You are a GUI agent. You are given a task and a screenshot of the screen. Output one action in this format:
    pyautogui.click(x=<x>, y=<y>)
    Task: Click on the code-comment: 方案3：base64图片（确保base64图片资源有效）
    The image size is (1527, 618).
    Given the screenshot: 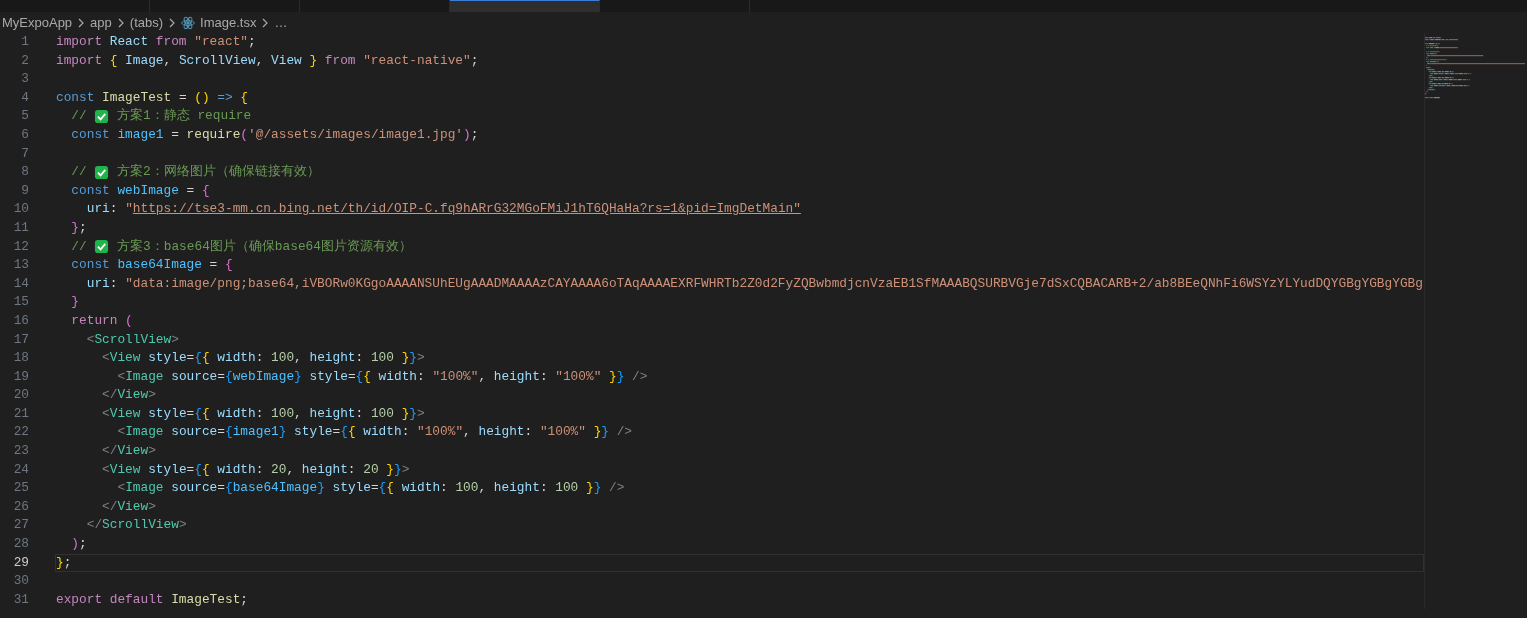 What is the action you would take?
    pyautogui.click(x=264, y=246)
    